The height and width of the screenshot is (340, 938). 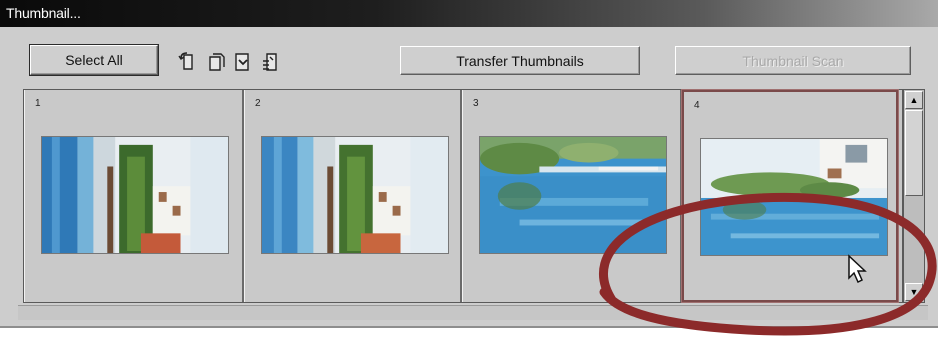 I want to click on thumbnail-number: 1, so click(x=38, y=103).